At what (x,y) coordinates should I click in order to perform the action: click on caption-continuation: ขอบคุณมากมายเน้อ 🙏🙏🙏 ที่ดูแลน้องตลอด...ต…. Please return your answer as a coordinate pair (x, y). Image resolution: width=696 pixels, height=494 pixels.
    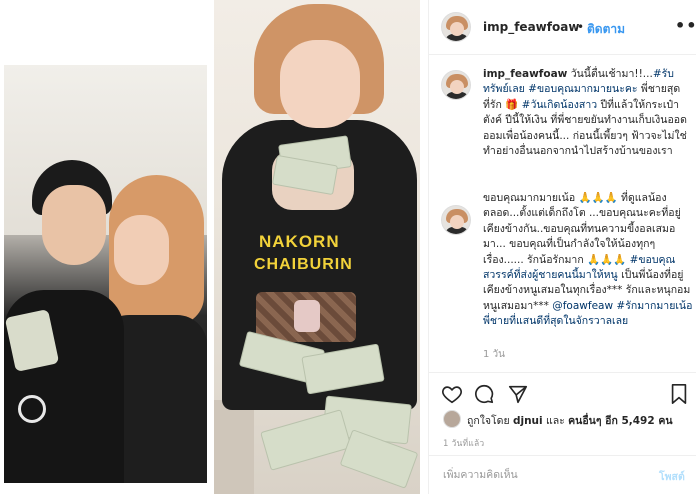
    Looking at the image, I should click on (588, 260).